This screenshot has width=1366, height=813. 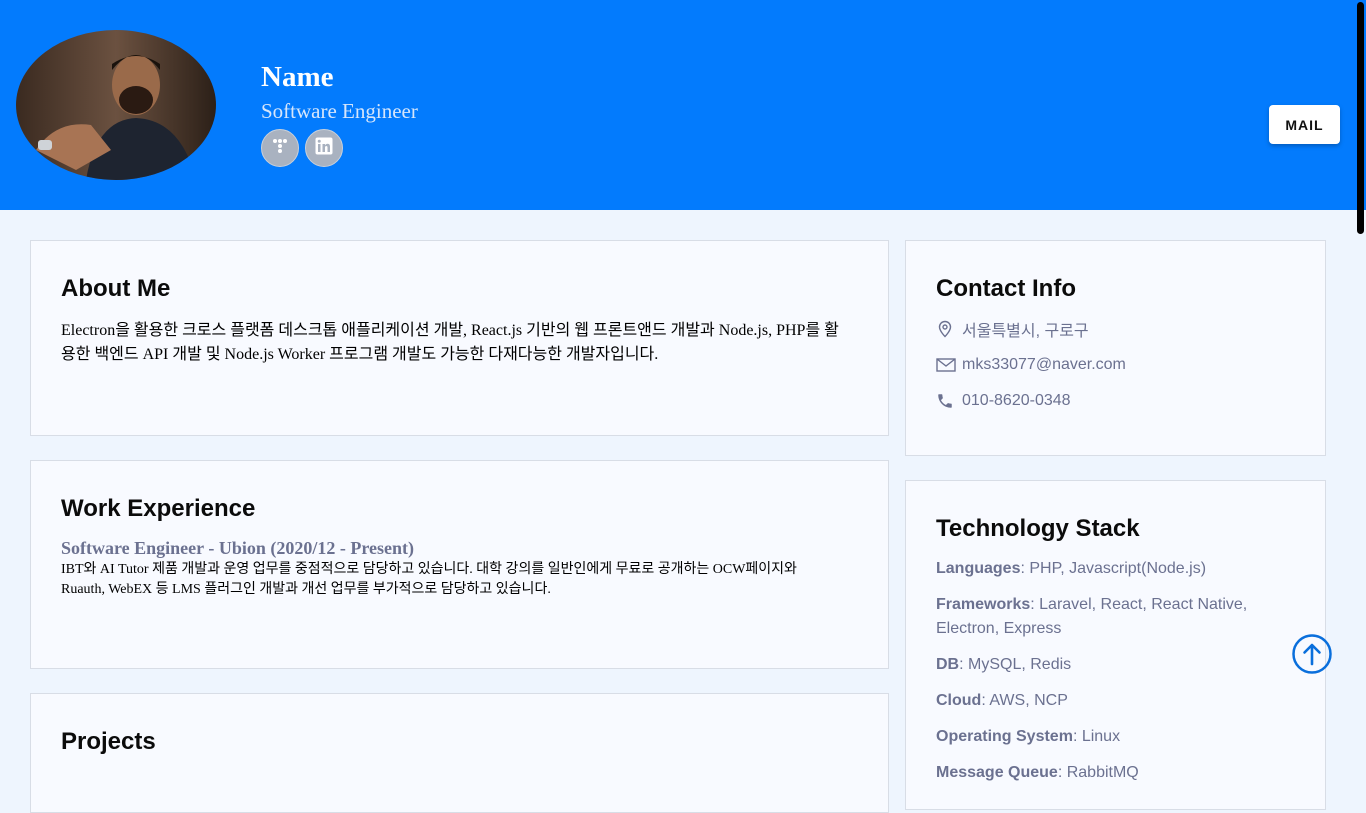 What do you see at coordinates (949, 329) in the screenshot?
I see `location-pin-icon` at bounding box center [949, 329].